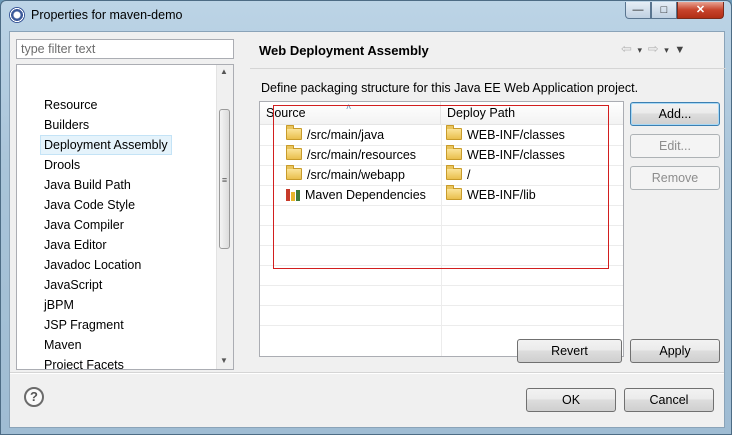  I want to click on sort-ascending-icon: ˄, so click(349, 107).